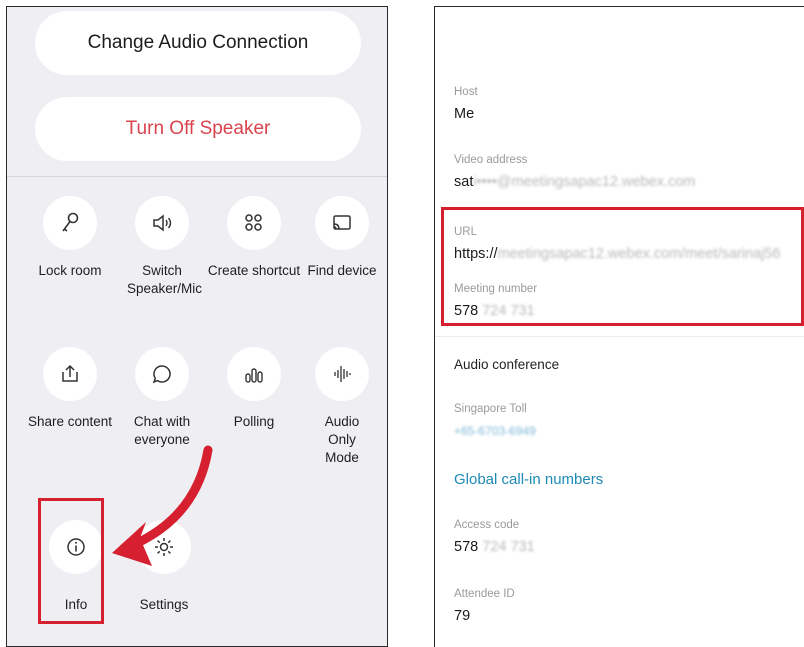 Image resolution: width=804 pixels, height=647 pixels. I want to click on create-shortcut-button: Create shortcut, so click(254, 238).